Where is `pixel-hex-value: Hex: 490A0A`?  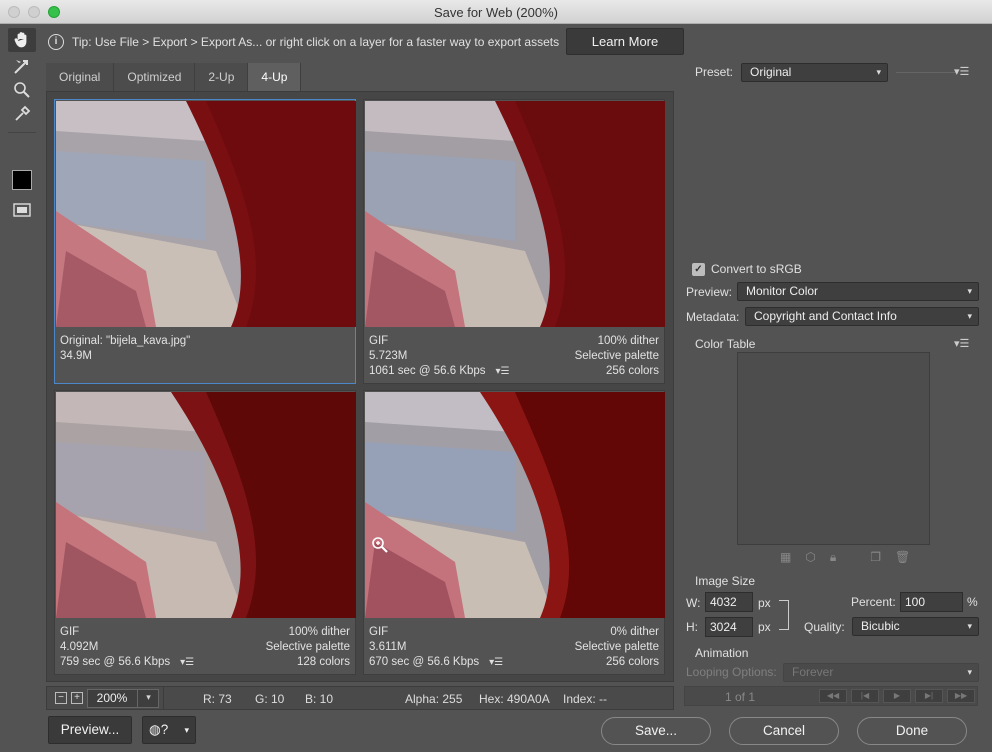 pixel-hex-value: Hex: 490A0A is located at coordinates (514, 699).